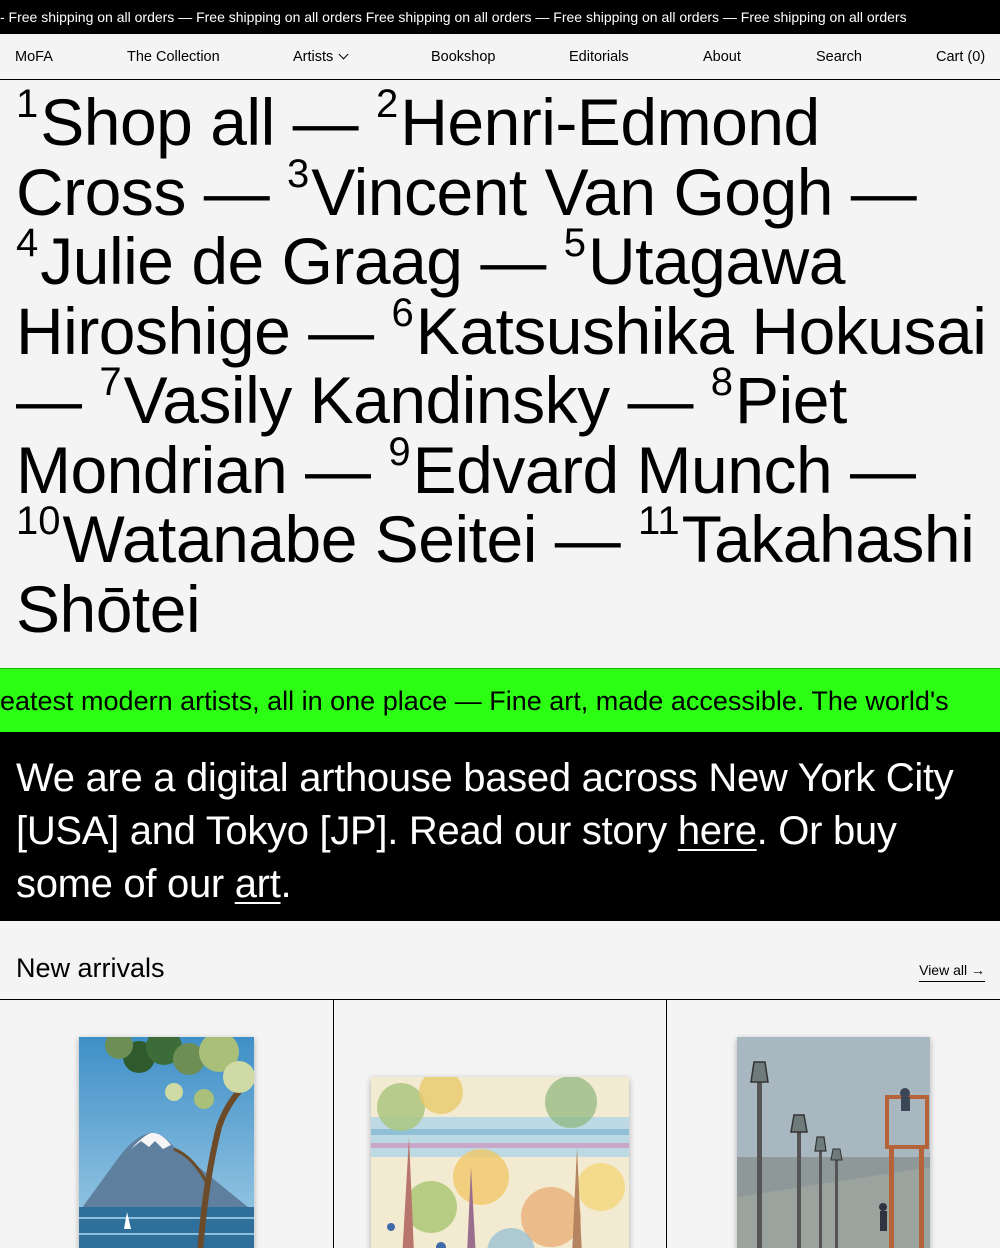 This screenshot has height=1248, width=1000. I want to click on product-image-van-gogh-street, so click(833, 1142).